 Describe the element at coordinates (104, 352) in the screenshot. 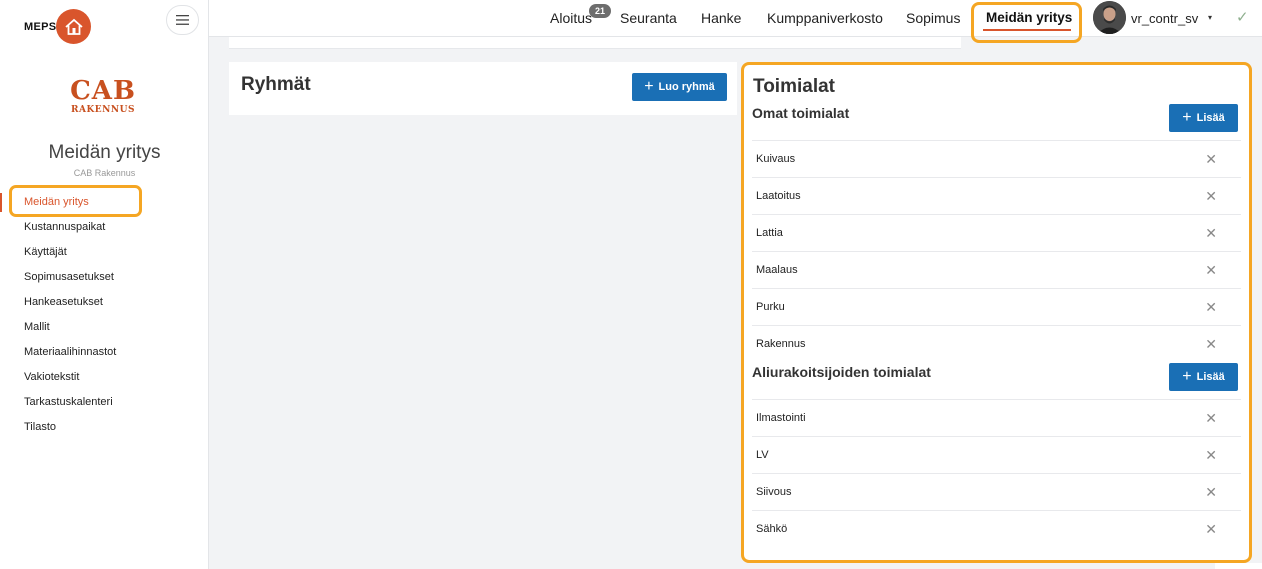

I see `sidebar-item-materiaalihinnastot: Materiaalihinnastot` at that location.